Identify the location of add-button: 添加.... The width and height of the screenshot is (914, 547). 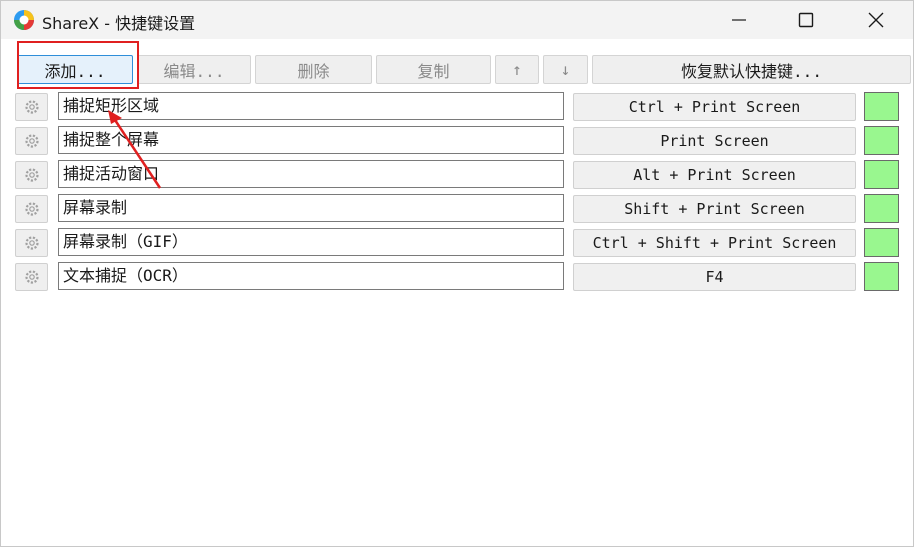
(75, 69).